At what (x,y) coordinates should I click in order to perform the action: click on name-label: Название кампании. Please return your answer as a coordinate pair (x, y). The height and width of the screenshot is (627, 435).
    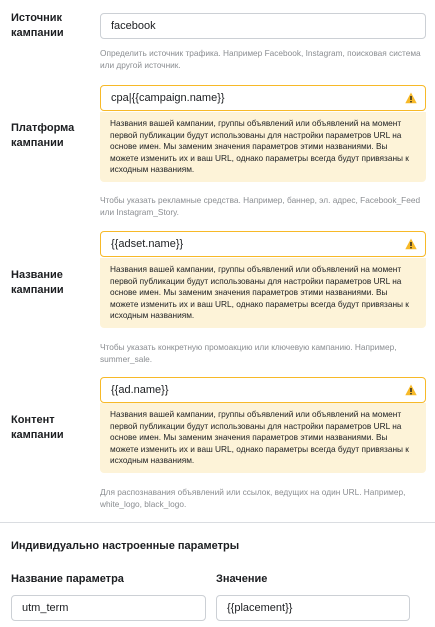
    Looking at the image, I should click on (37, 282).